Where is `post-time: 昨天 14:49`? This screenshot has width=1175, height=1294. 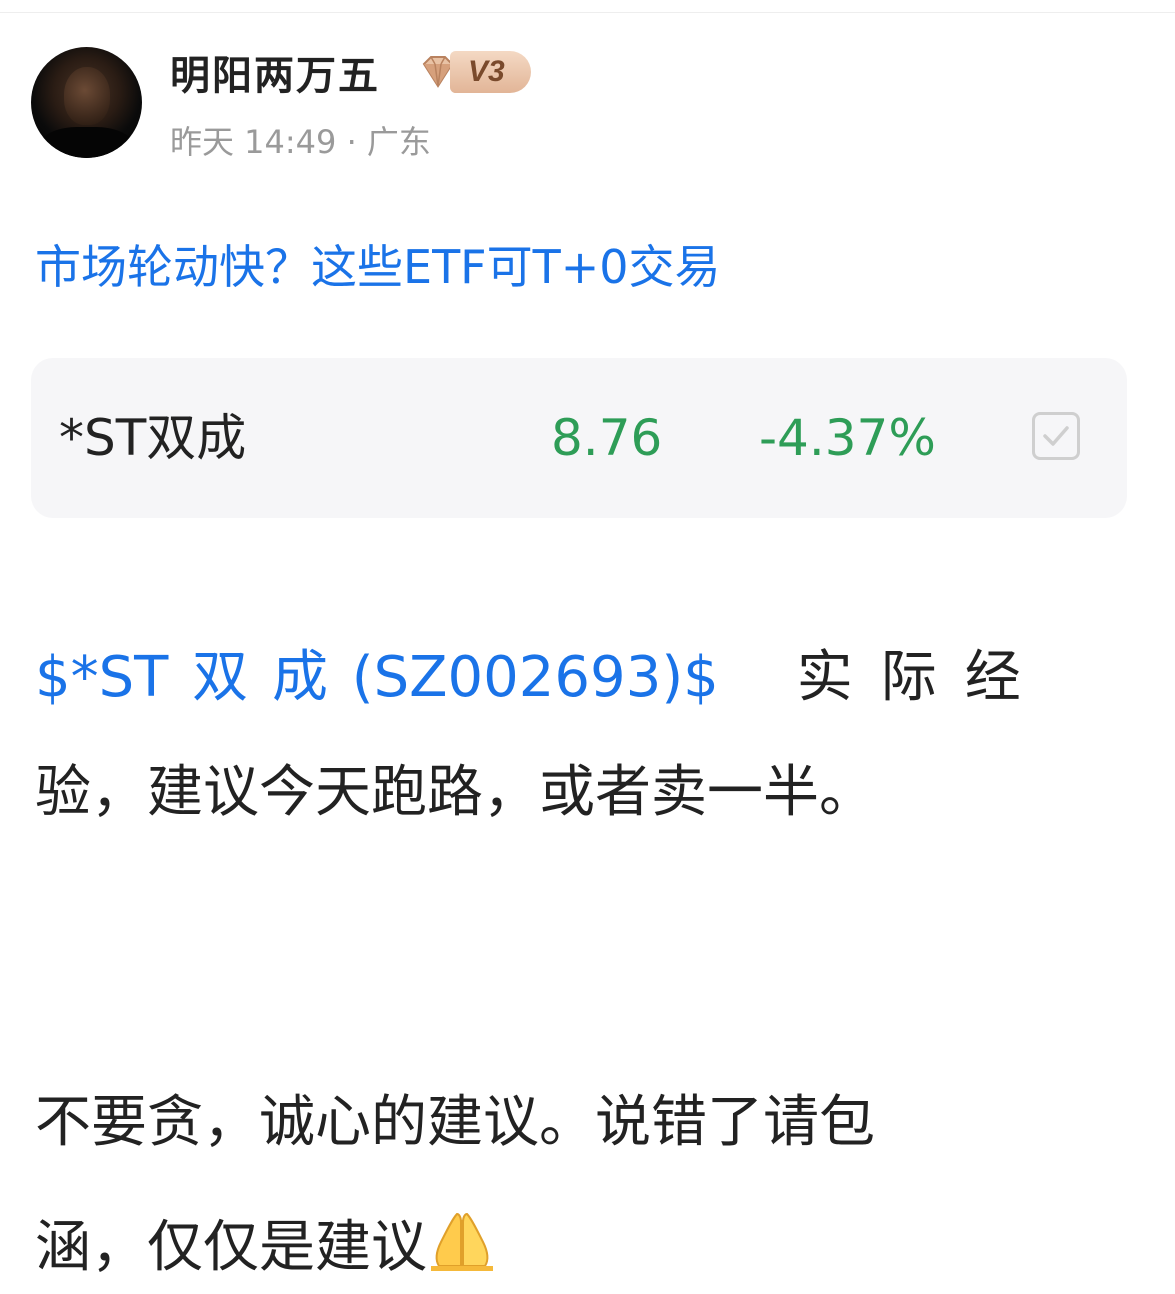 post-time: 昨天 14:49 is located at coordinates (253, 142).